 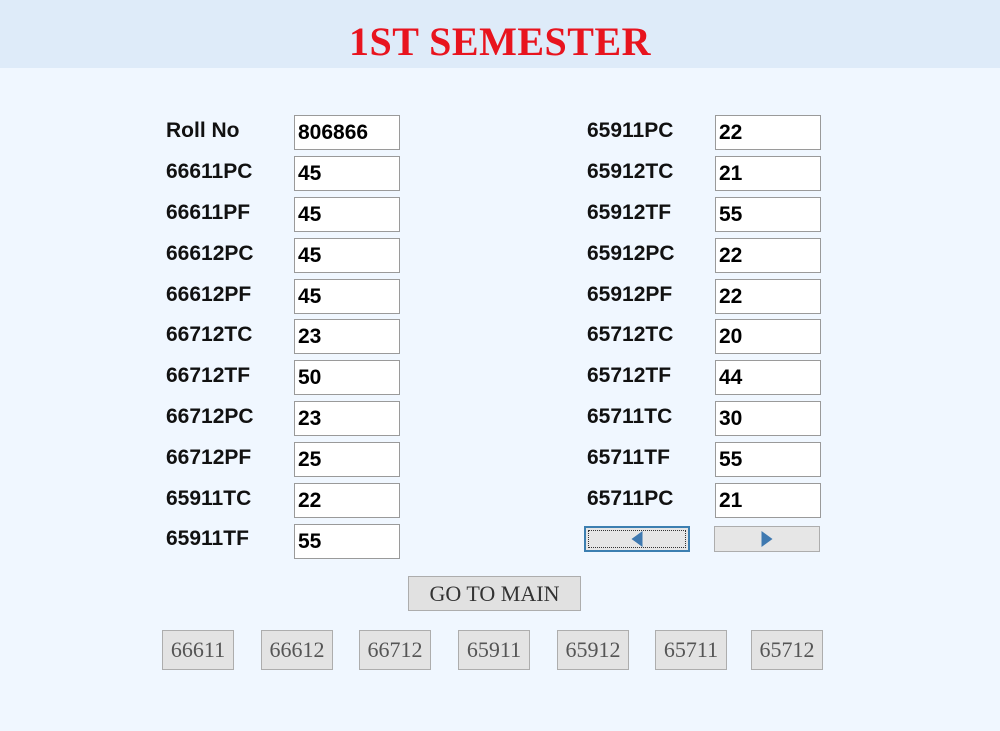 What do you see at coordinates (207, 538) in the screenshot?
I see `field-label: 65911TF` at bounding box center [207, 538].